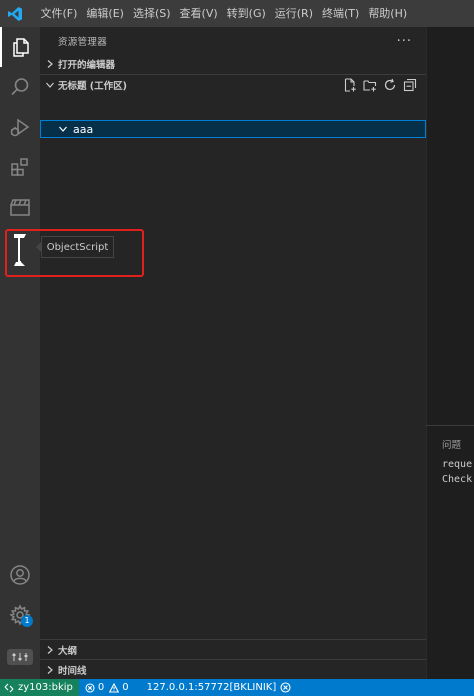 The width and height of the screenshot is (474, 696). I want to click on folder-label: aaa, so click(83, 129).